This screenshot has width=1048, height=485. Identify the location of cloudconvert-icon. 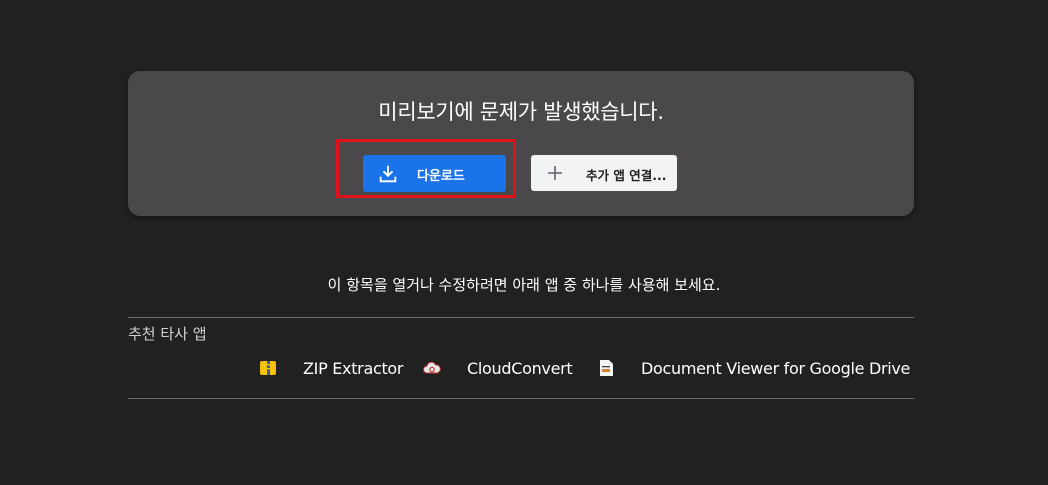
(432, 367).